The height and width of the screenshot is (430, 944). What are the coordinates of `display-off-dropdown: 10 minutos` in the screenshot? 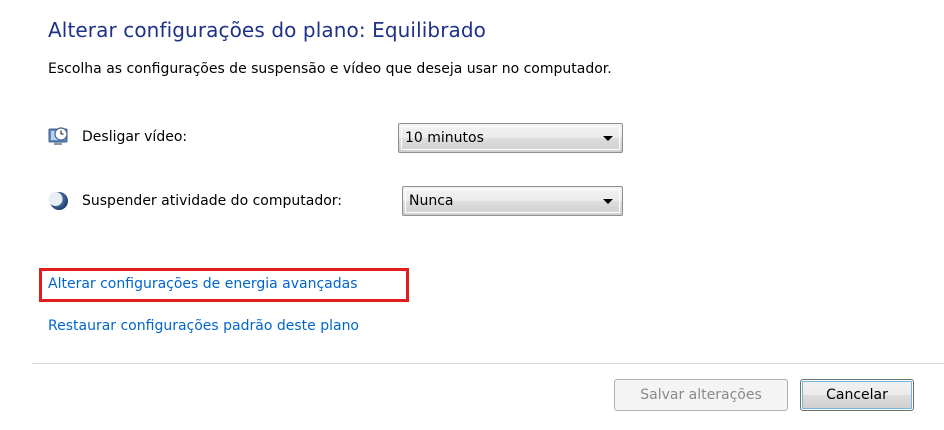 It's located at (510, 138).